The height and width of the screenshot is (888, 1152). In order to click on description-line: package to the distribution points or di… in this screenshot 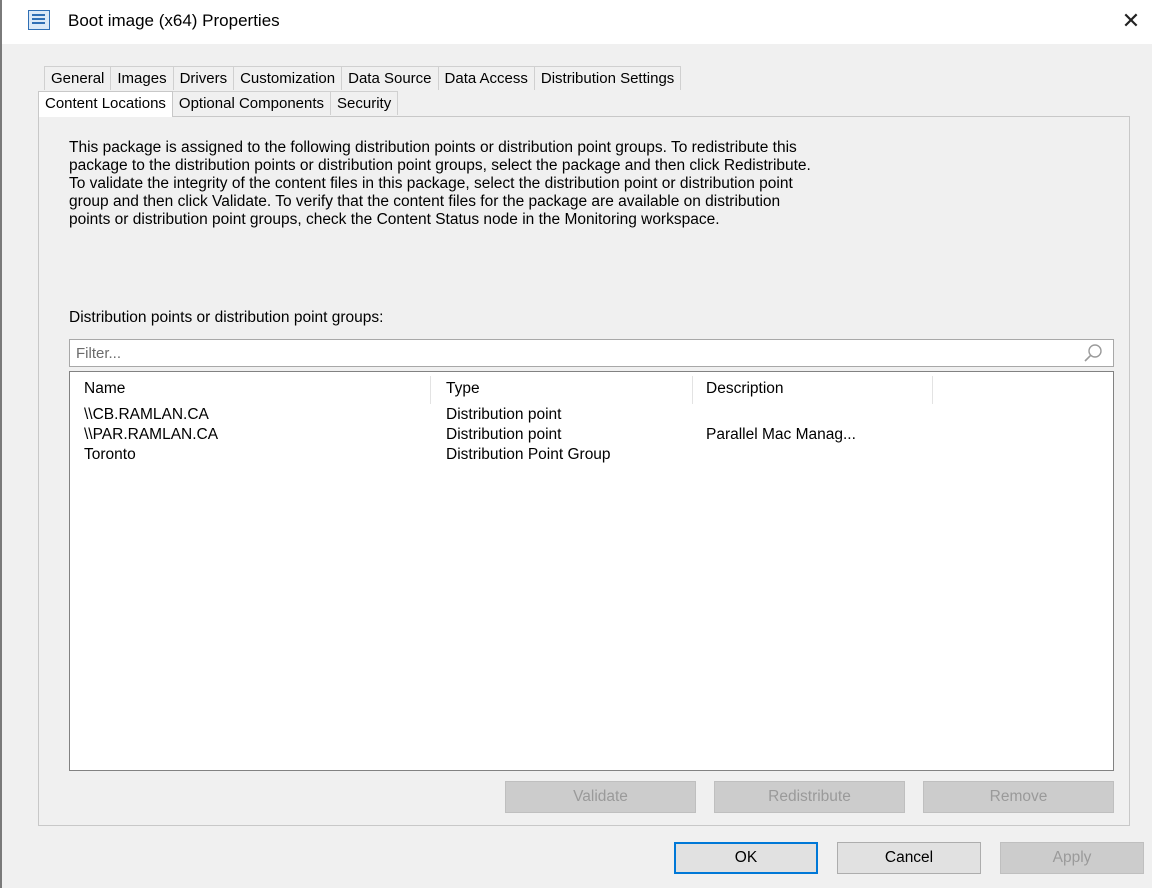, I will do `click(440, 165)`.